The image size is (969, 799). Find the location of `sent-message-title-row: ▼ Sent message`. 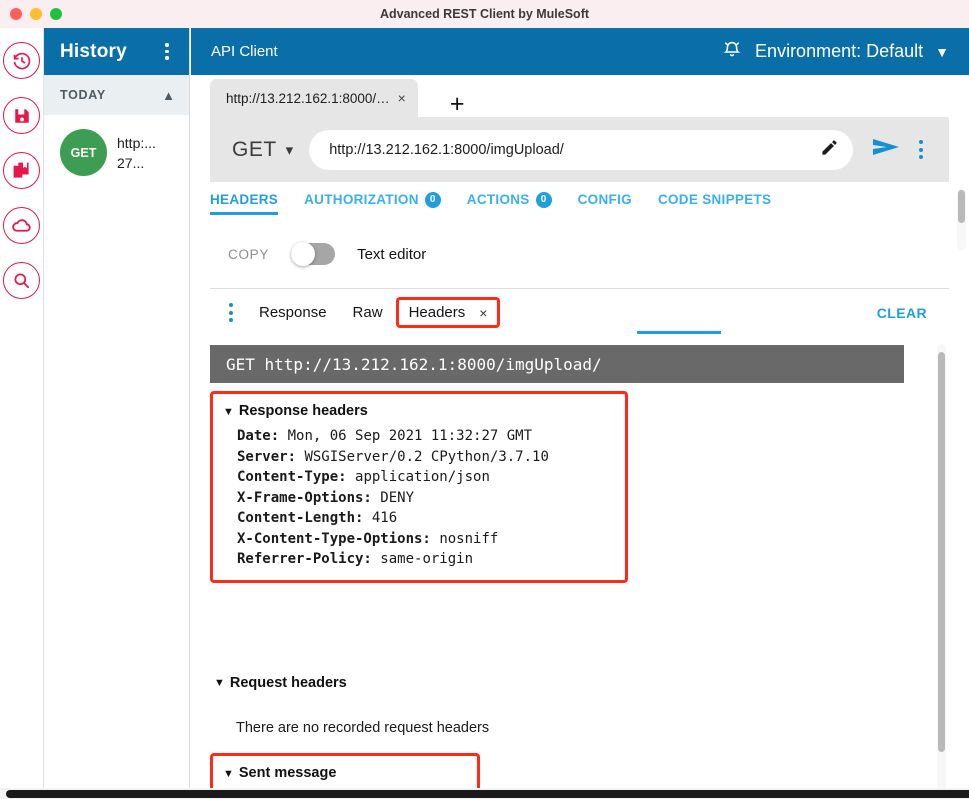

sent-message-title-row: ▼ Sent message is located at coordinates (345, 773).